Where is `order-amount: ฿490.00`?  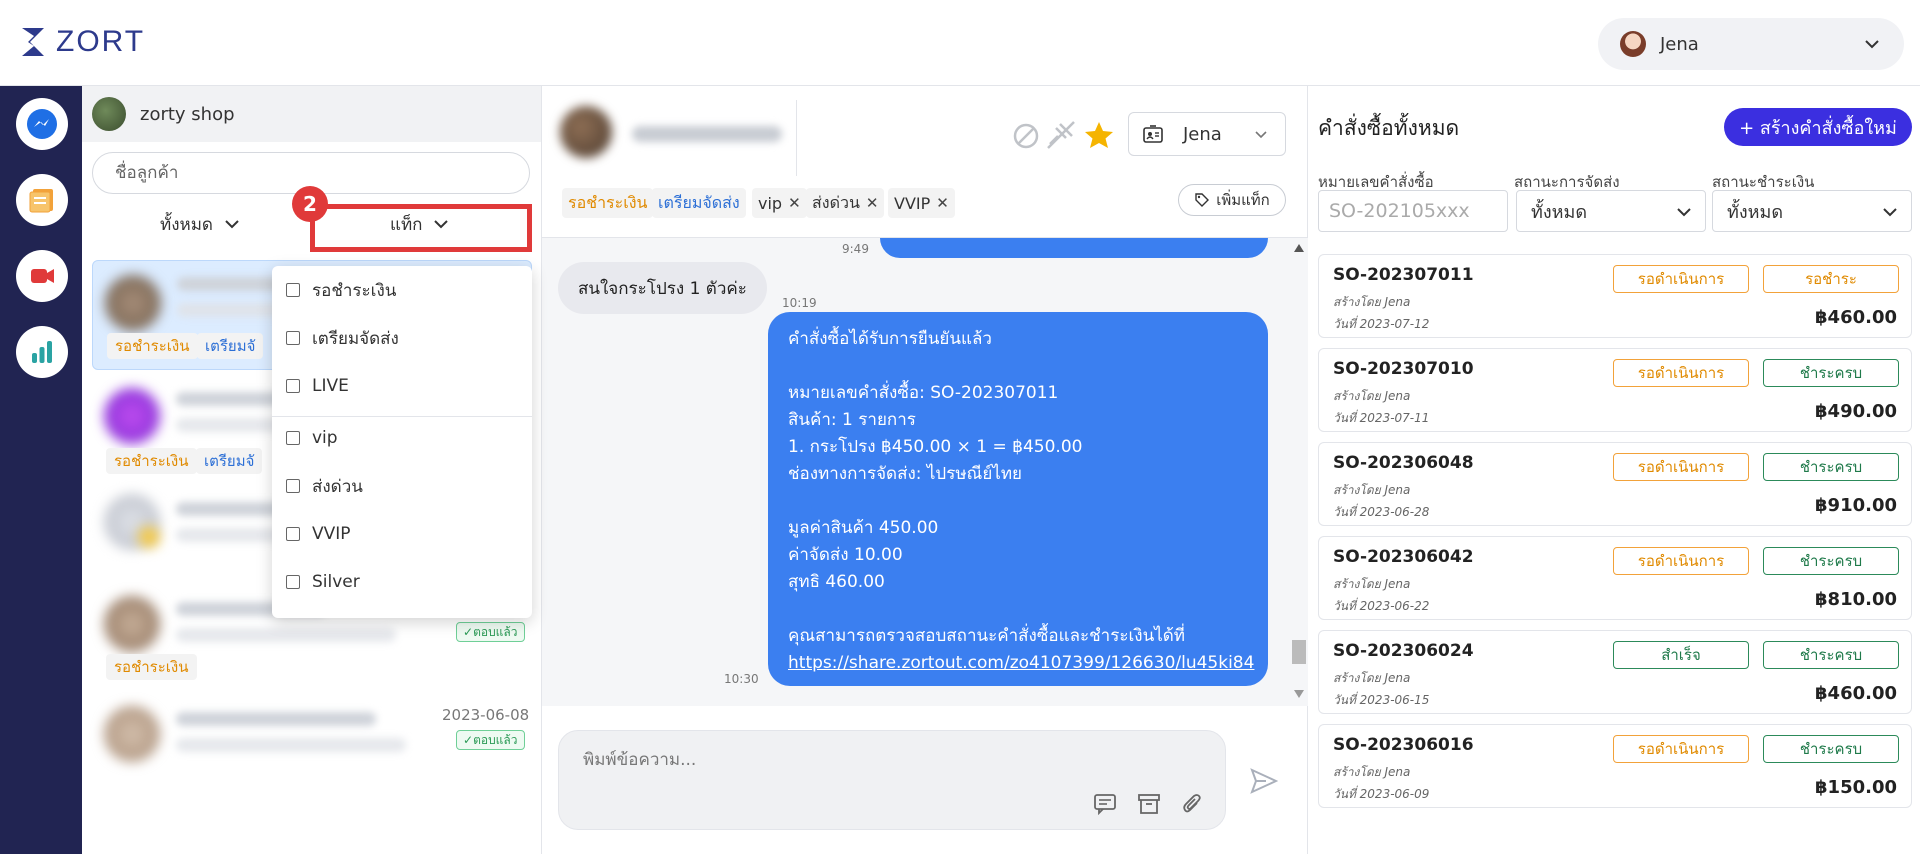
order-amount: ฿490.00 is located at coordinates (1856, 411).